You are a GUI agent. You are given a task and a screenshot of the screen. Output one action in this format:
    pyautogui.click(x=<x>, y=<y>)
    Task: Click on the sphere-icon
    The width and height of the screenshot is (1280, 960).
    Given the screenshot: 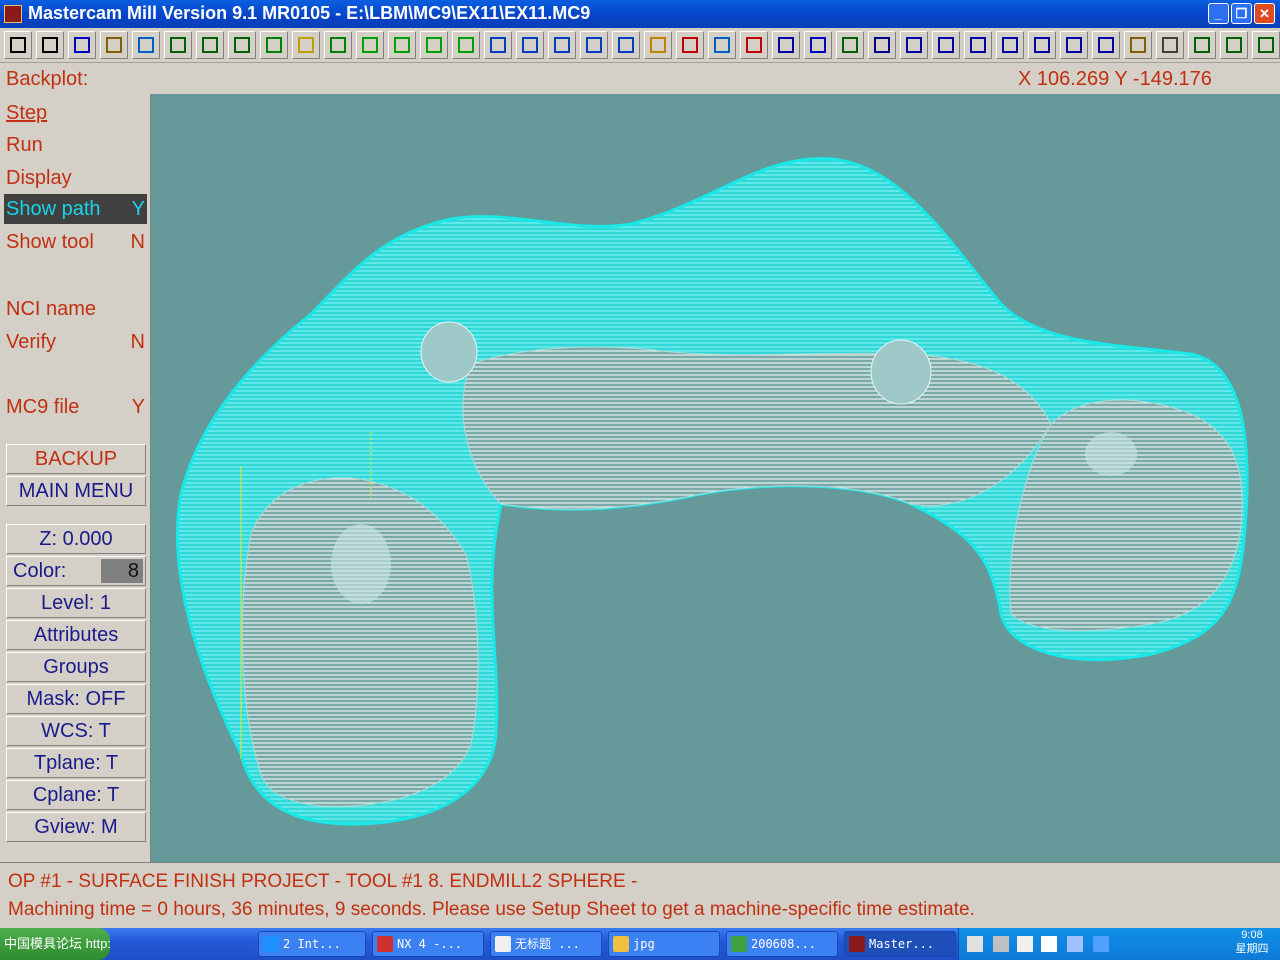 What is the action you would take?
    pyautogui.click(x=818, y=45)
    